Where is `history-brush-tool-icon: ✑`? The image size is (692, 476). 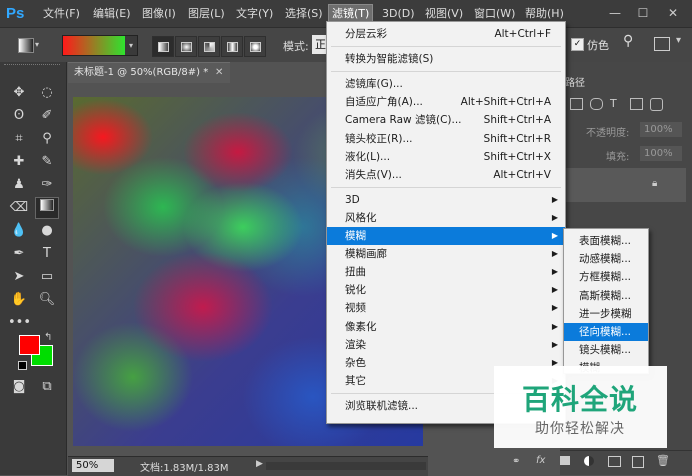 history-brush-tool-icon: ✑ is located at coordinates (47, 185).